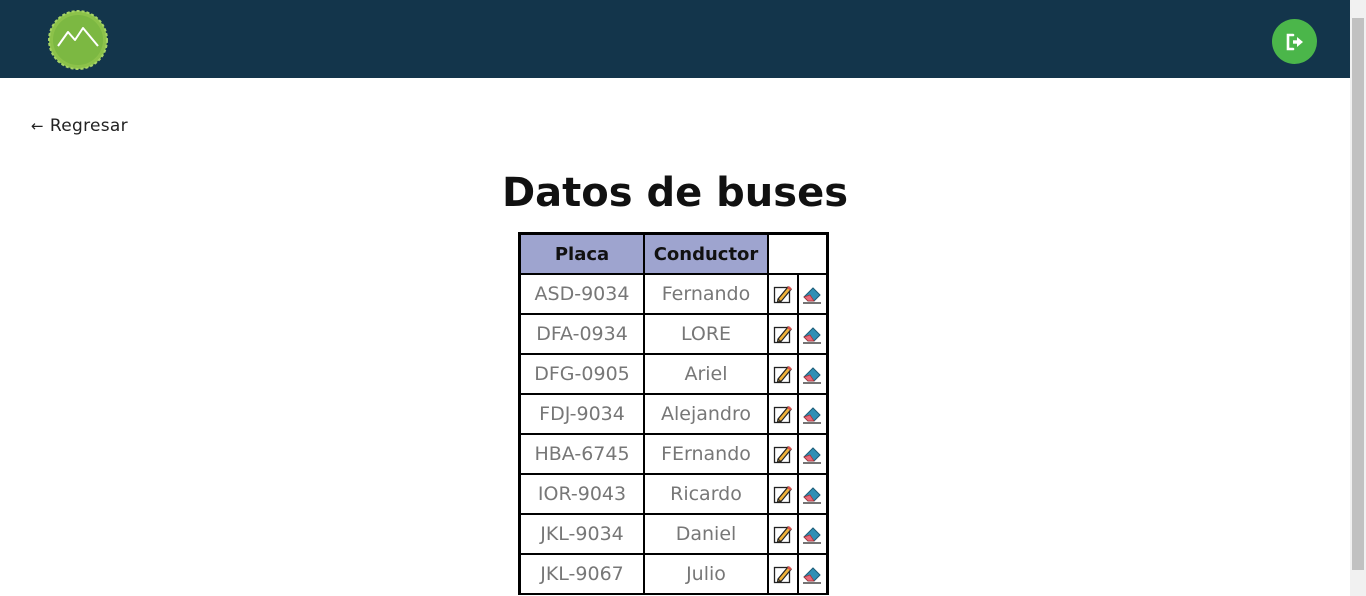 The width and height of the screenshot is (1366, 596). I want to click on cell-placa: ASD-9034, so click(583, 294).